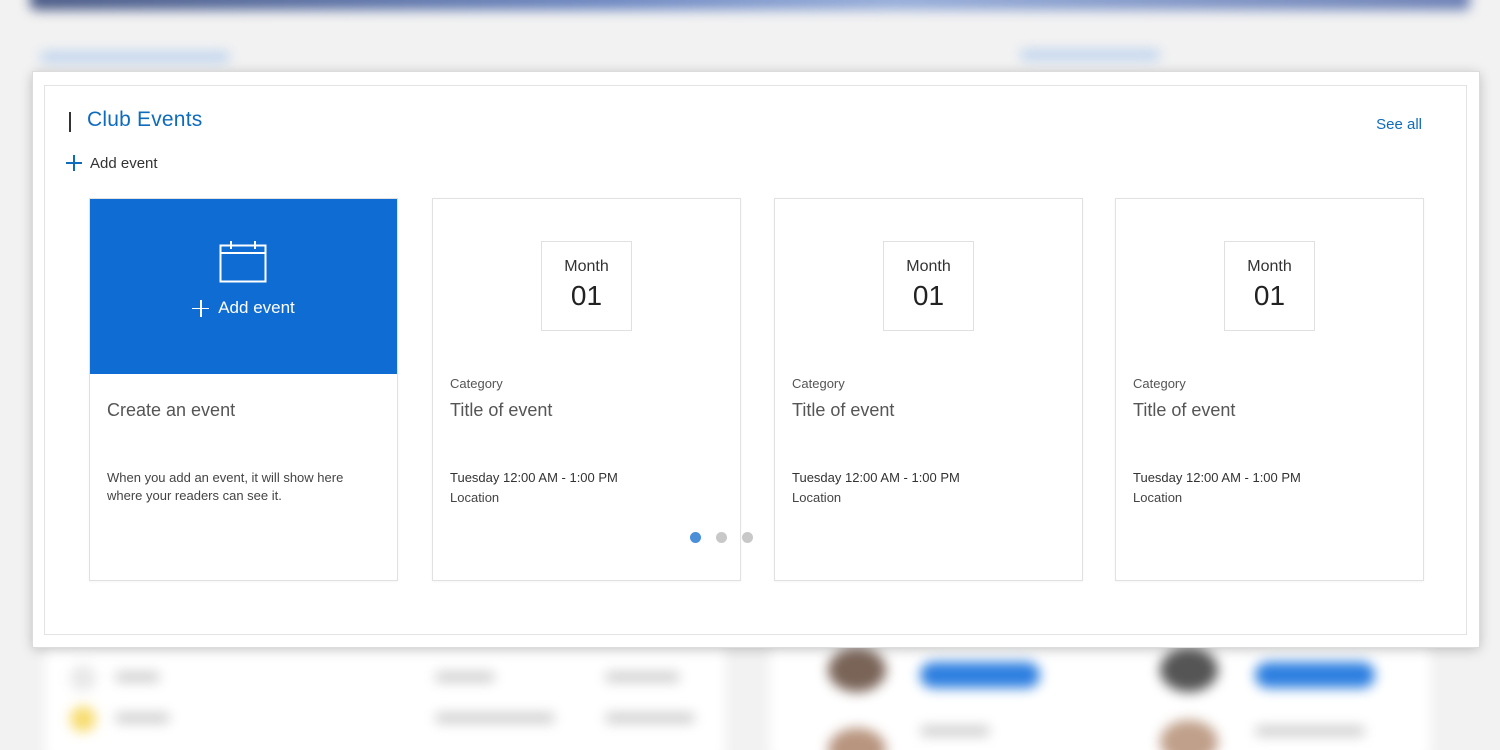  Describe the element at coordinates (1399, 124) in the screenshot. I see `see-all-link: See all` at that location.